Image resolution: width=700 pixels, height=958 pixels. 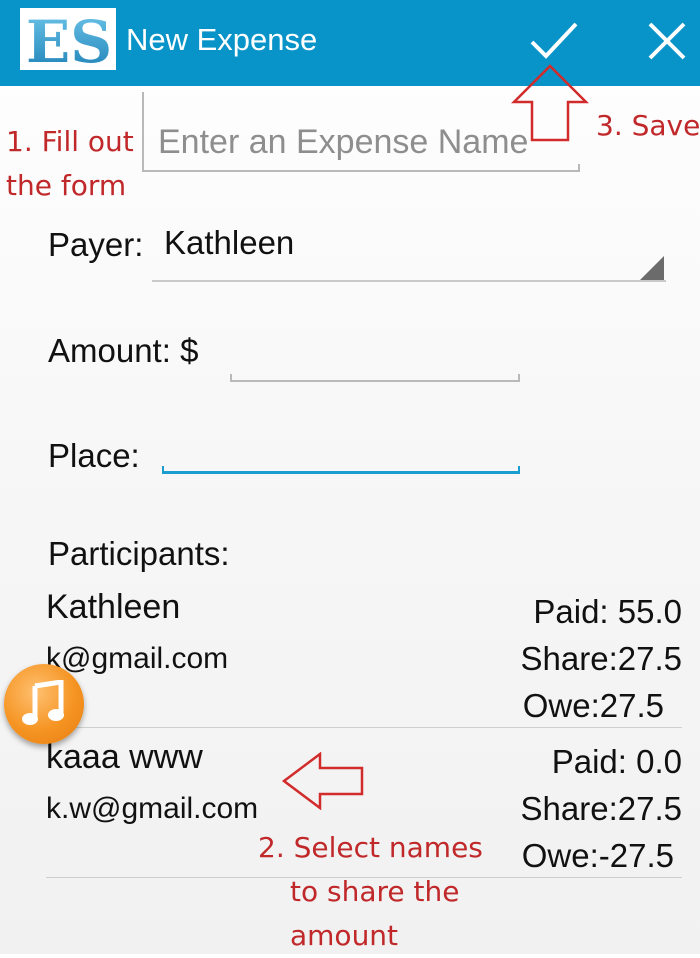 I want to click on place-underline, so click(x=341, y=470).